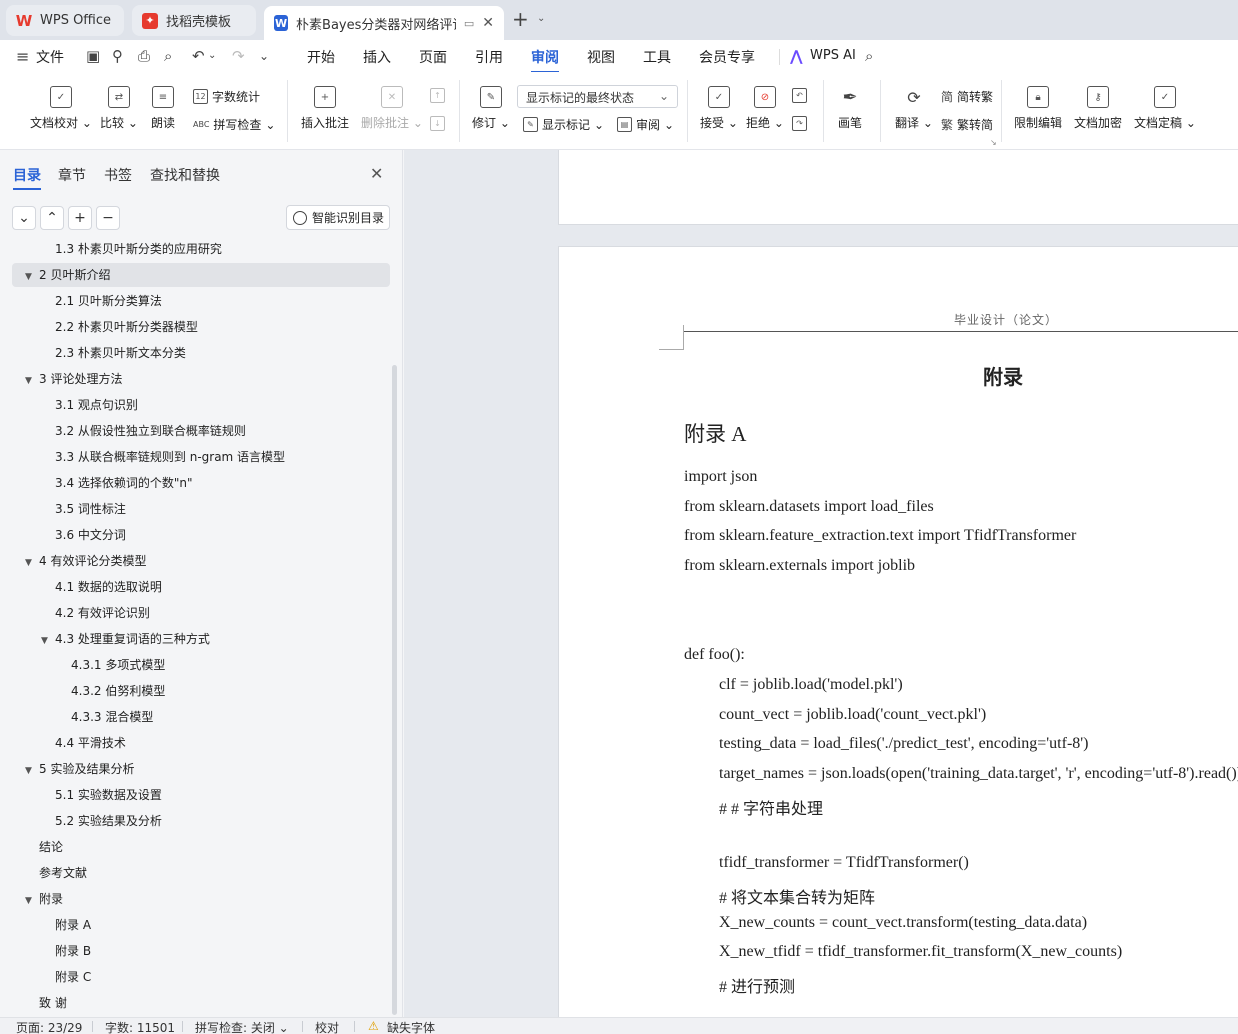 Image resolution: width=1238 pixels, height=1034 pixels. I want to click on collapse-all-button: ⌃, so click(52, 218).